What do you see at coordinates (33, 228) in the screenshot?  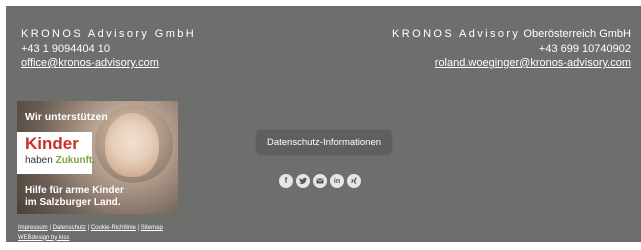 I see `impressum-link: Impressum` at bounding box center [33, 228].